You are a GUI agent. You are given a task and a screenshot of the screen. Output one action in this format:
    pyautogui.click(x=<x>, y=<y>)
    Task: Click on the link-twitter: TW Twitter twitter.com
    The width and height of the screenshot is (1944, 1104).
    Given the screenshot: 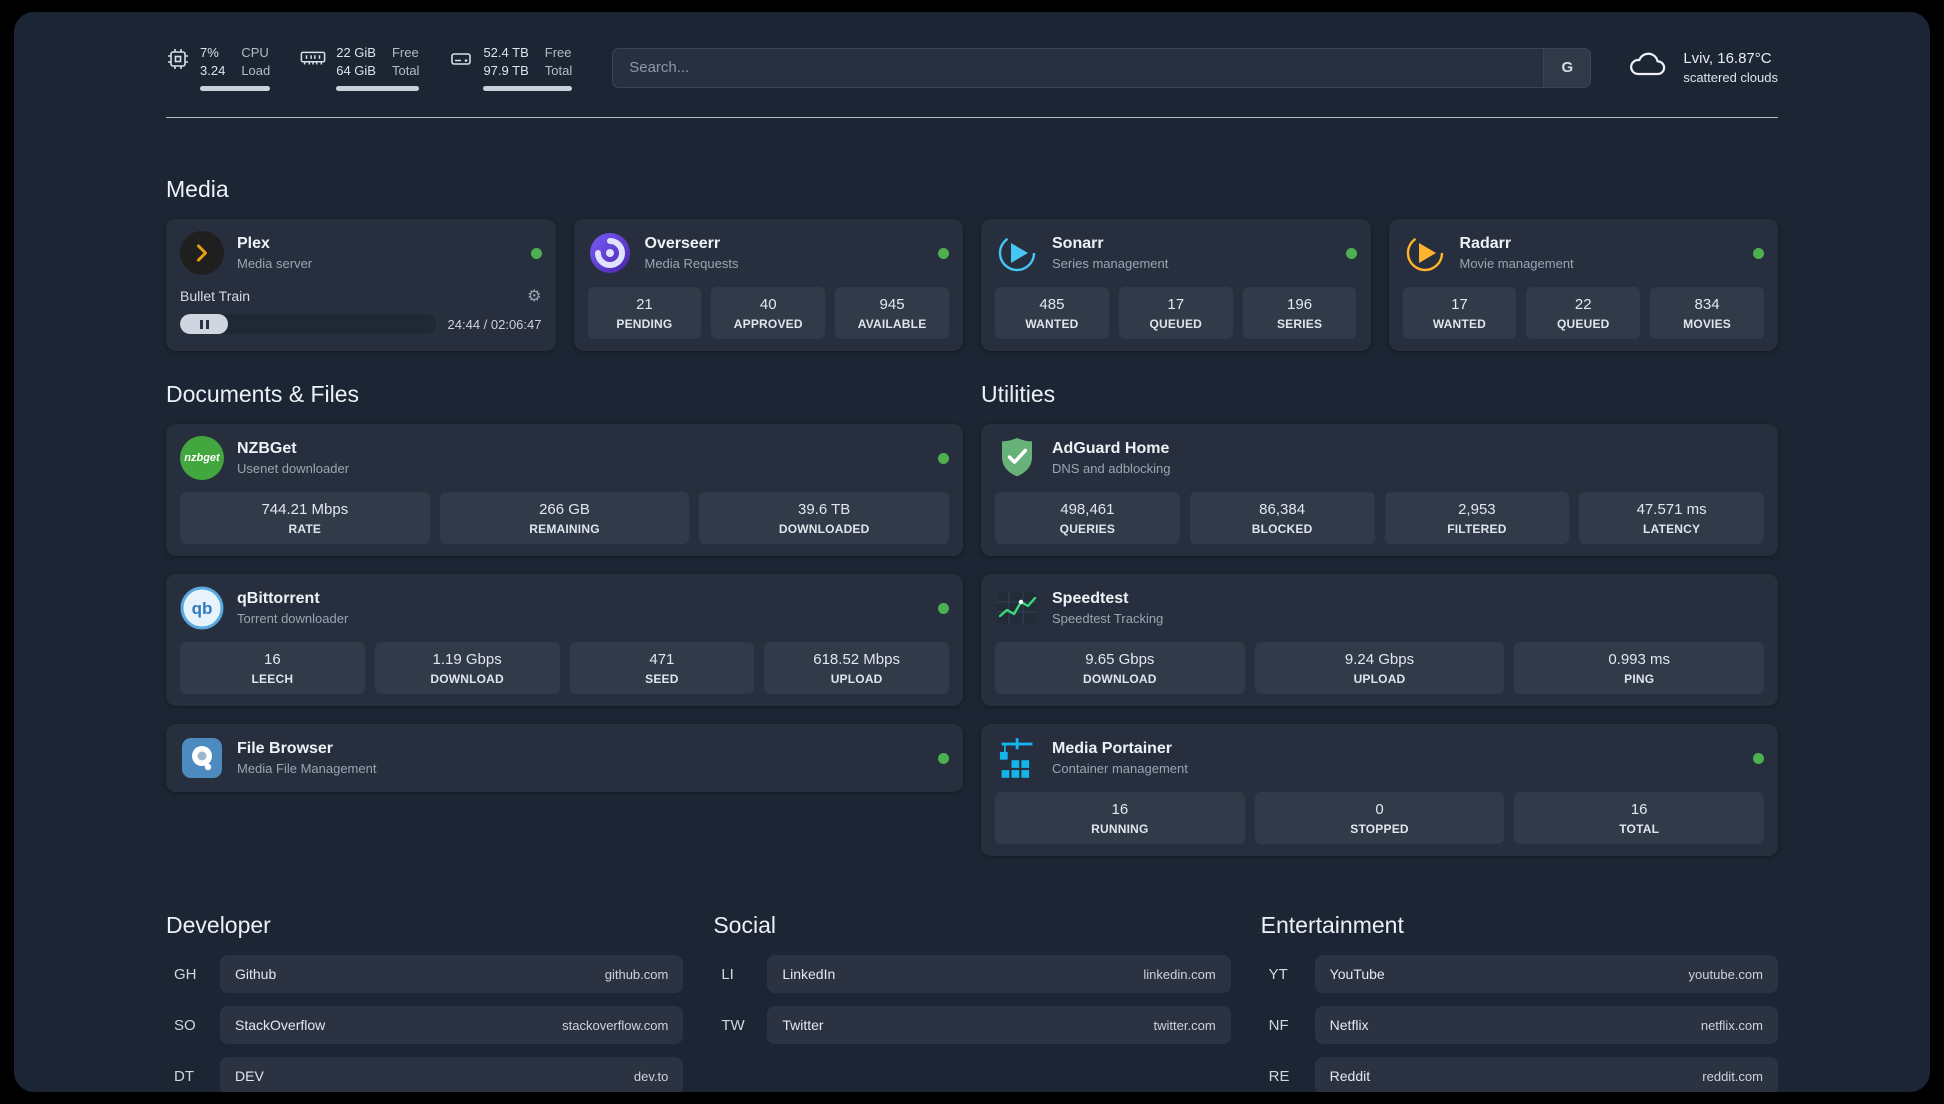 What is the action you would take?
    pyautogui.click(x=972, y=1025)
    